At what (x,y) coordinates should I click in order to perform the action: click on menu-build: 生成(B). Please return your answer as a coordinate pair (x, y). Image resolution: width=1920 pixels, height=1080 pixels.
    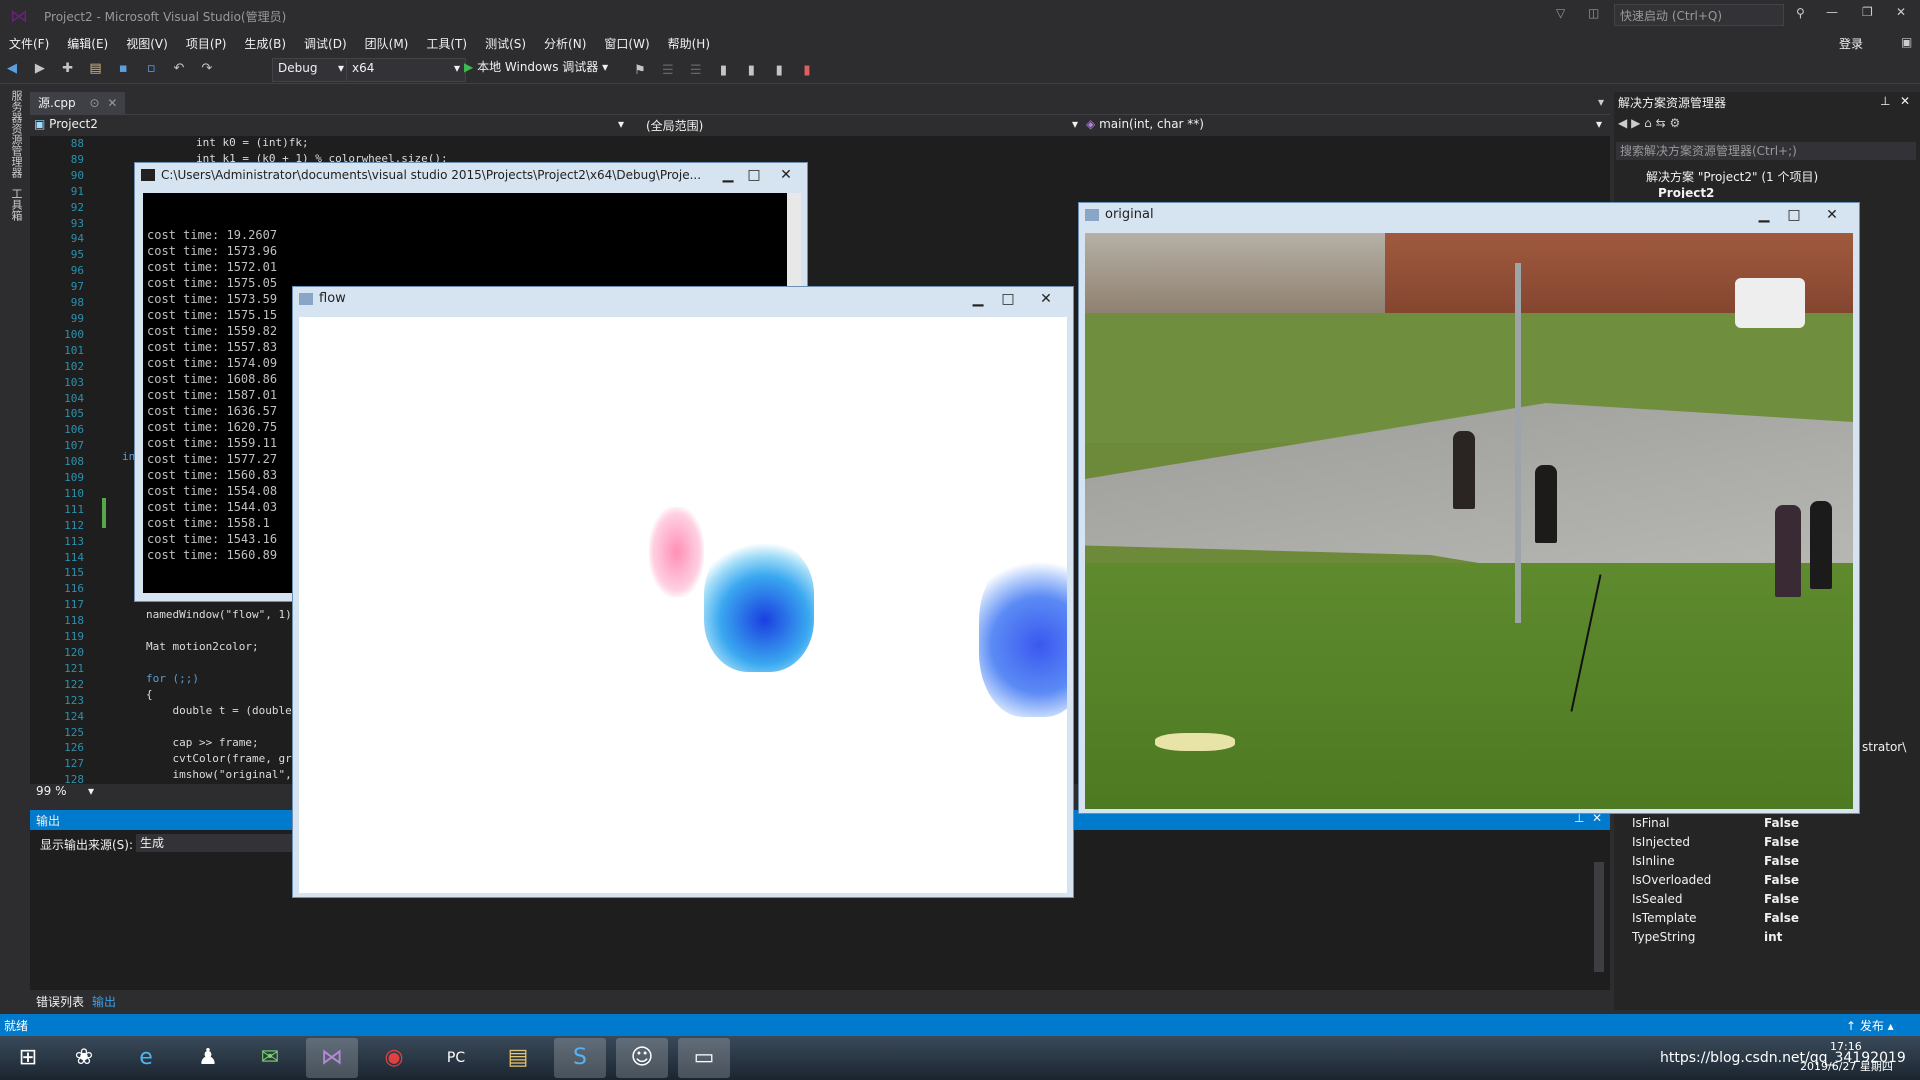
    Looking at the image, I should click on (265, 43).